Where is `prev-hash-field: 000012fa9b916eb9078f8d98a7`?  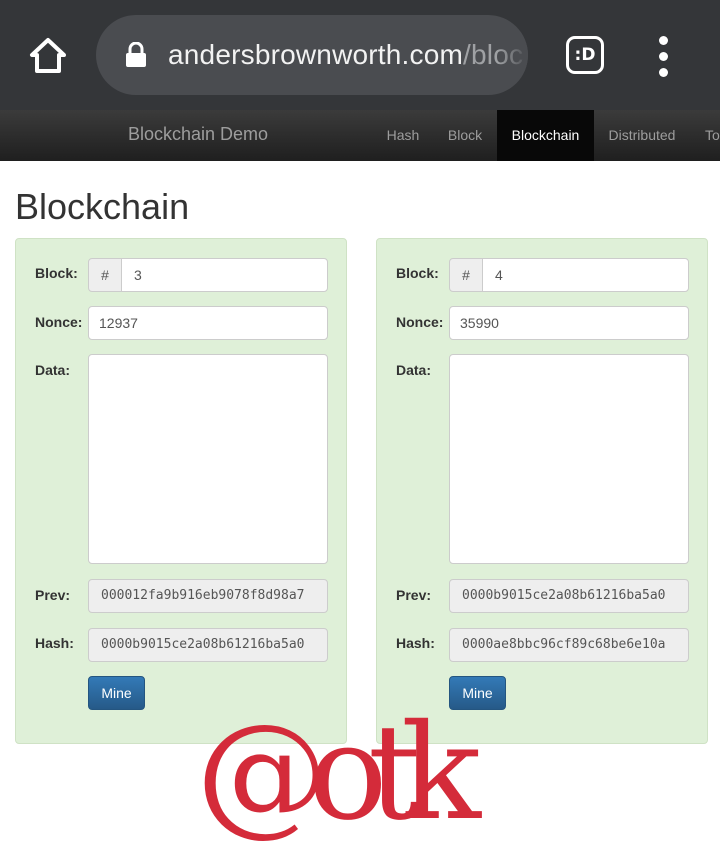 prev-hash-field: 000012fa9b916eb9078f8d98a7 is located at coordinates (208, 596).